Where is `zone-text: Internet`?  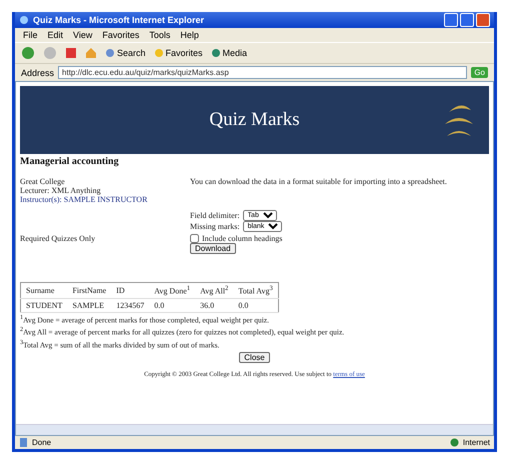 zone-text: Internet is located at coordinates (476, 442).